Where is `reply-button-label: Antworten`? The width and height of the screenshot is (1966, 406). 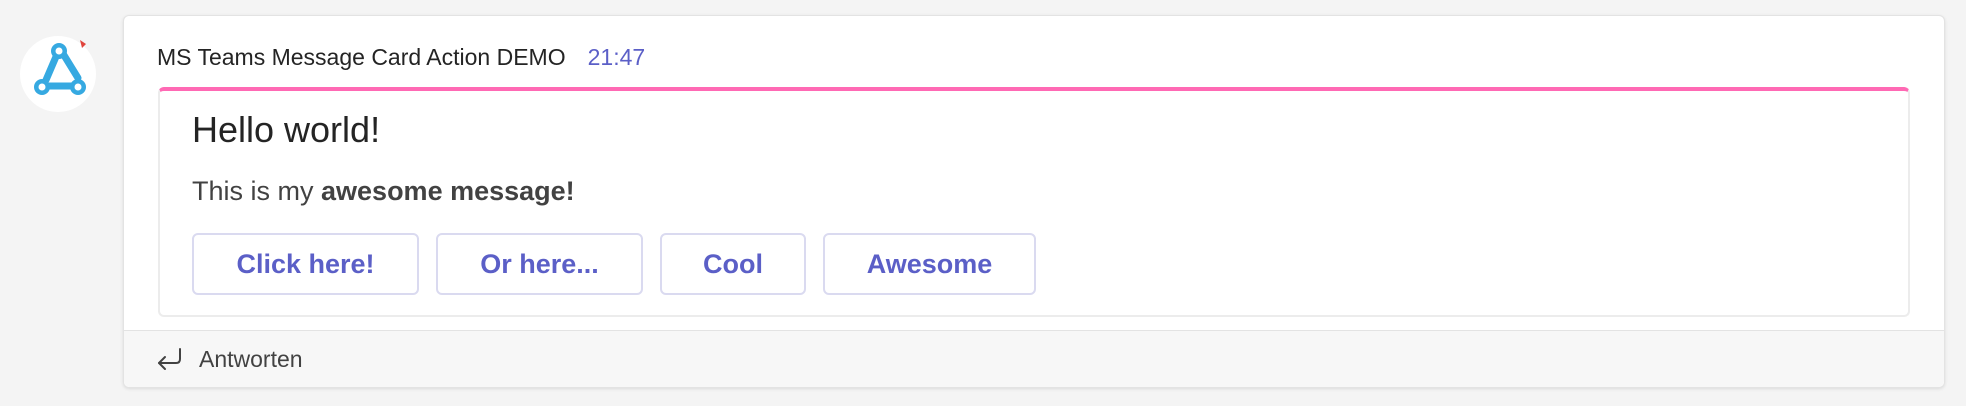
reply-button-label: Antworten is located at coordinates (251, 359).